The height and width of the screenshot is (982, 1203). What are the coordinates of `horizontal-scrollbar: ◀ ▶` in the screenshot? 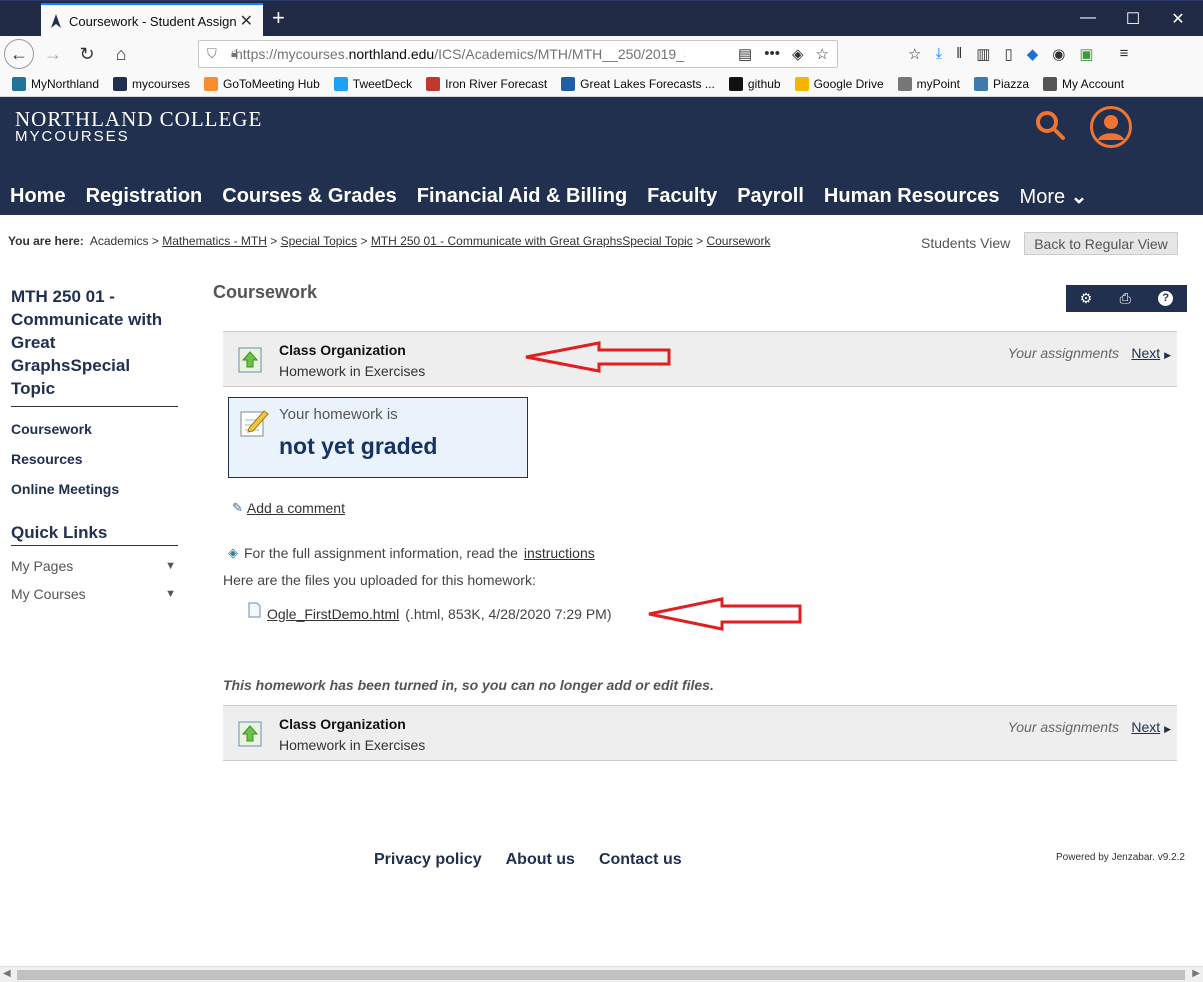 It's located at (601, 974).